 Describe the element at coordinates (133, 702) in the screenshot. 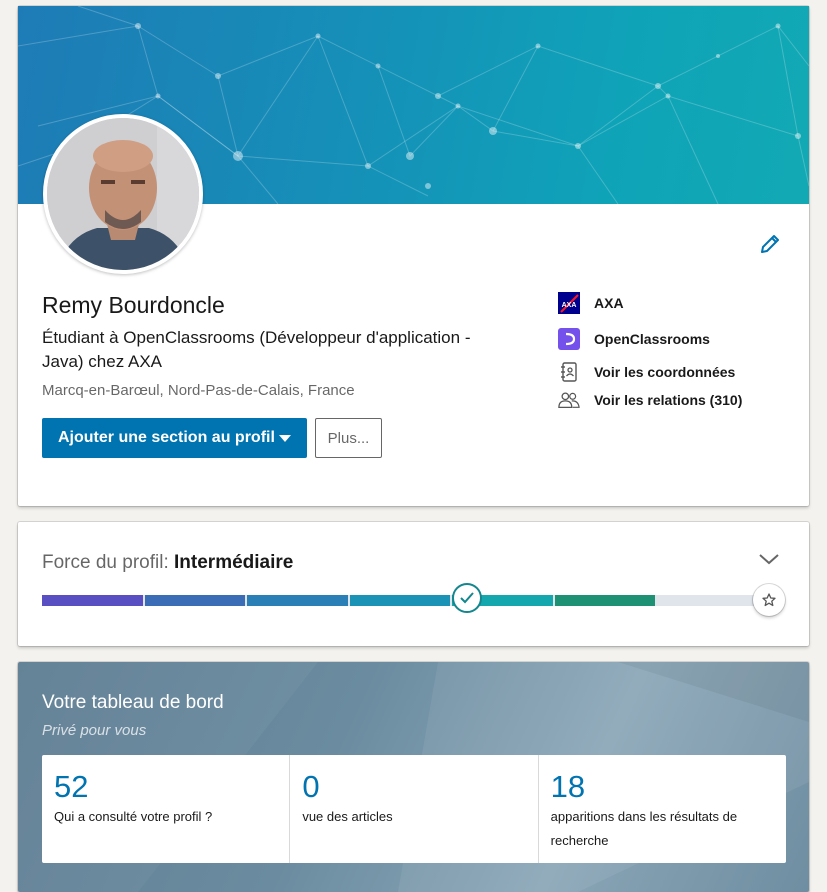

I see `dashboard-title: Votre tableau de bord` at that location.